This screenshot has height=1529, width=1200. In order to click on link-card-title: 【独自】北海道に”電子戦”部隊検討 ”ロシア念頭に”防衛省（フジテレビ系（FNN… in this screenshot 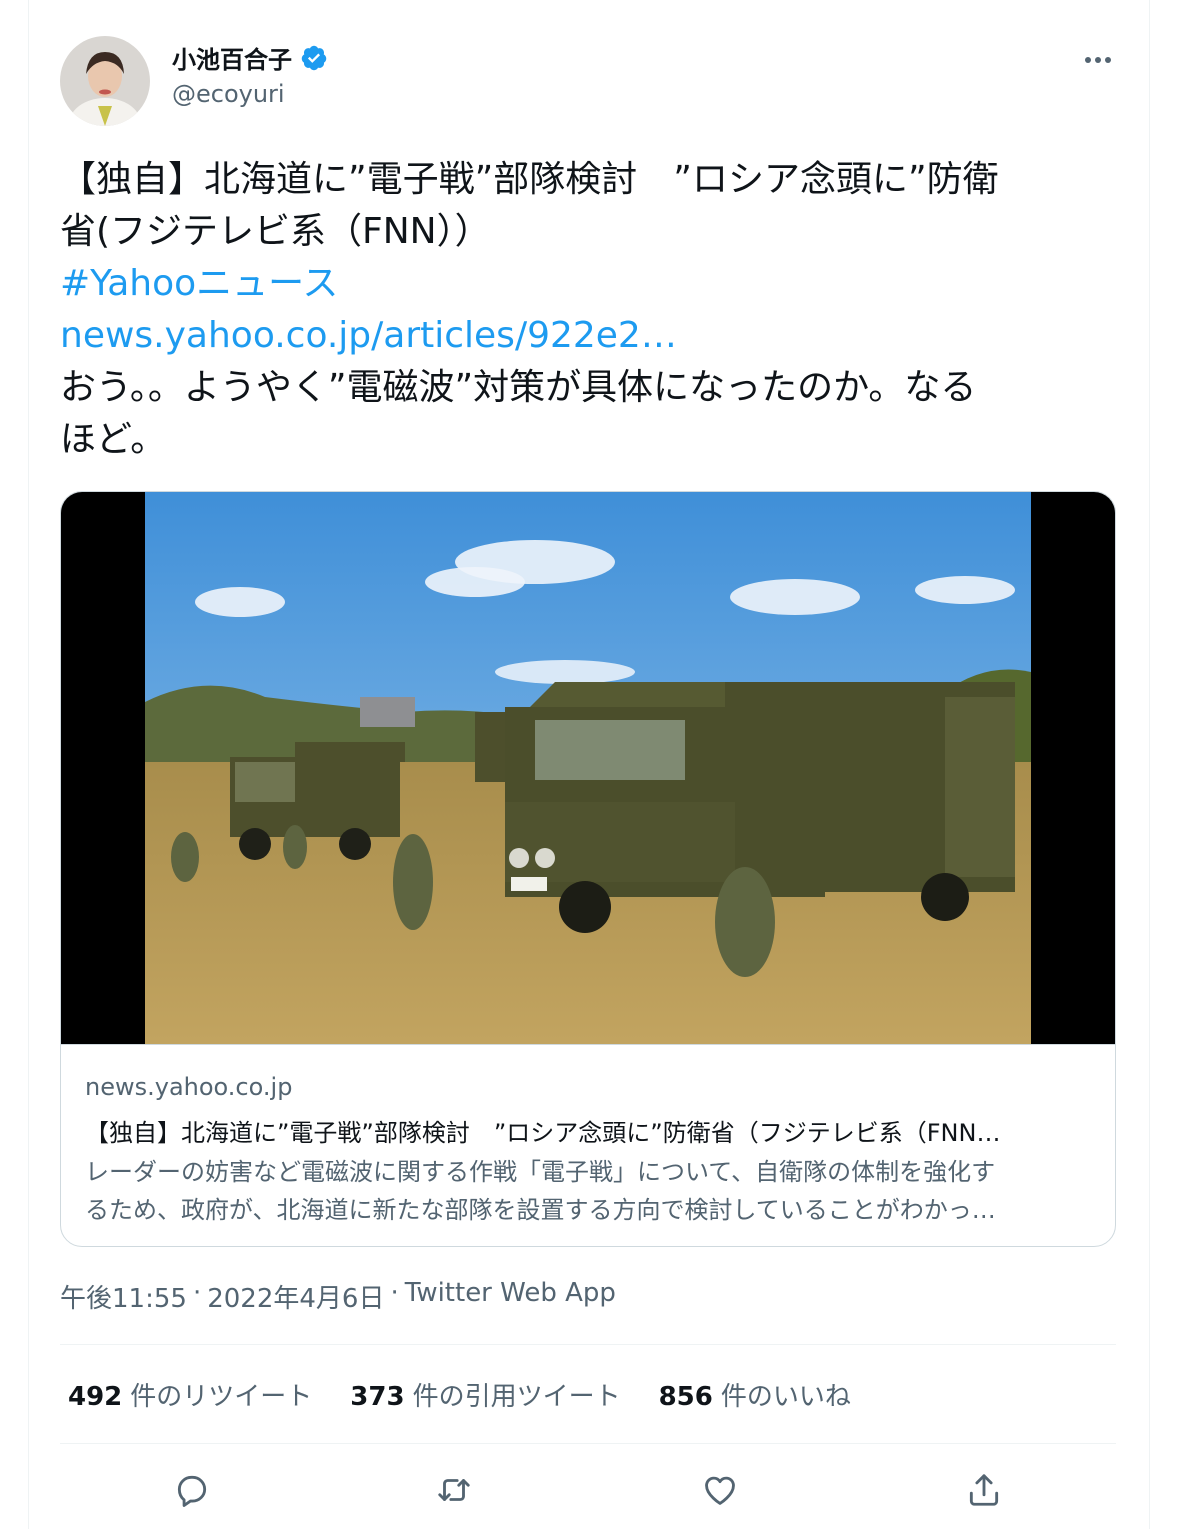, I will do `click(543, 1133)`.